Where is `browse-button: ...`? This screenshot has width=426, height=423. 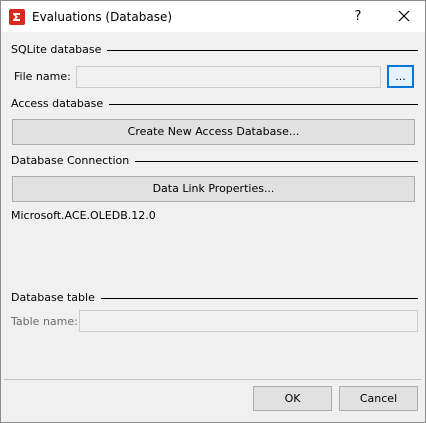 browse-button: ... is located at coordinates (400, 76).